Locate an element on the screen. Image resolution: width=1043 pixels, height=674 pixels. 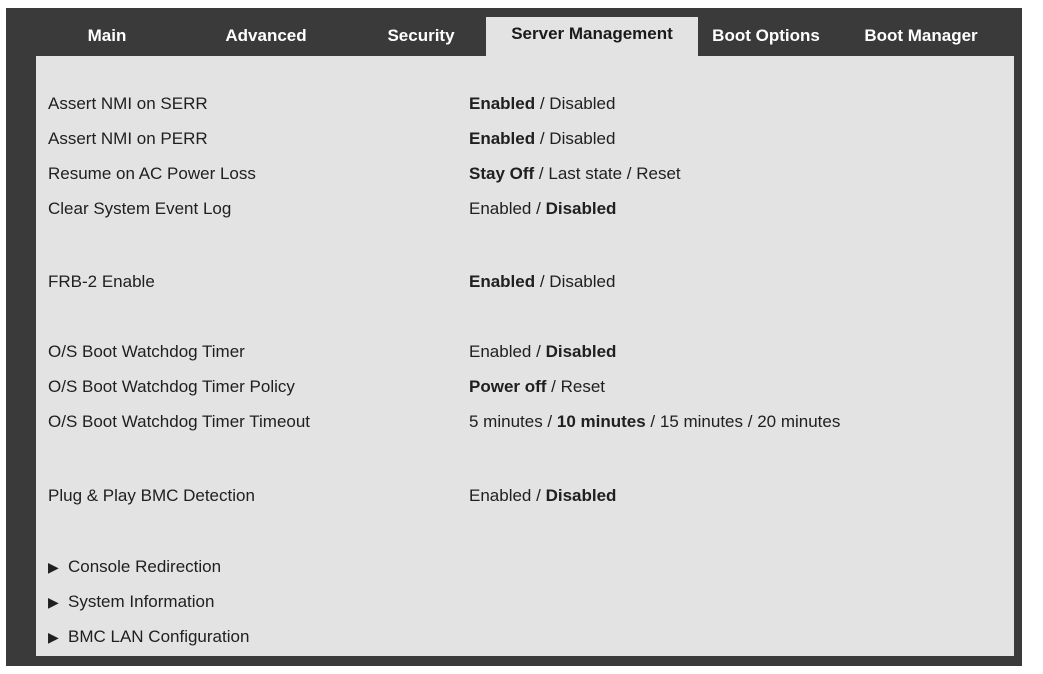
submenu-label: System Information is located at coordinates (141, 601).